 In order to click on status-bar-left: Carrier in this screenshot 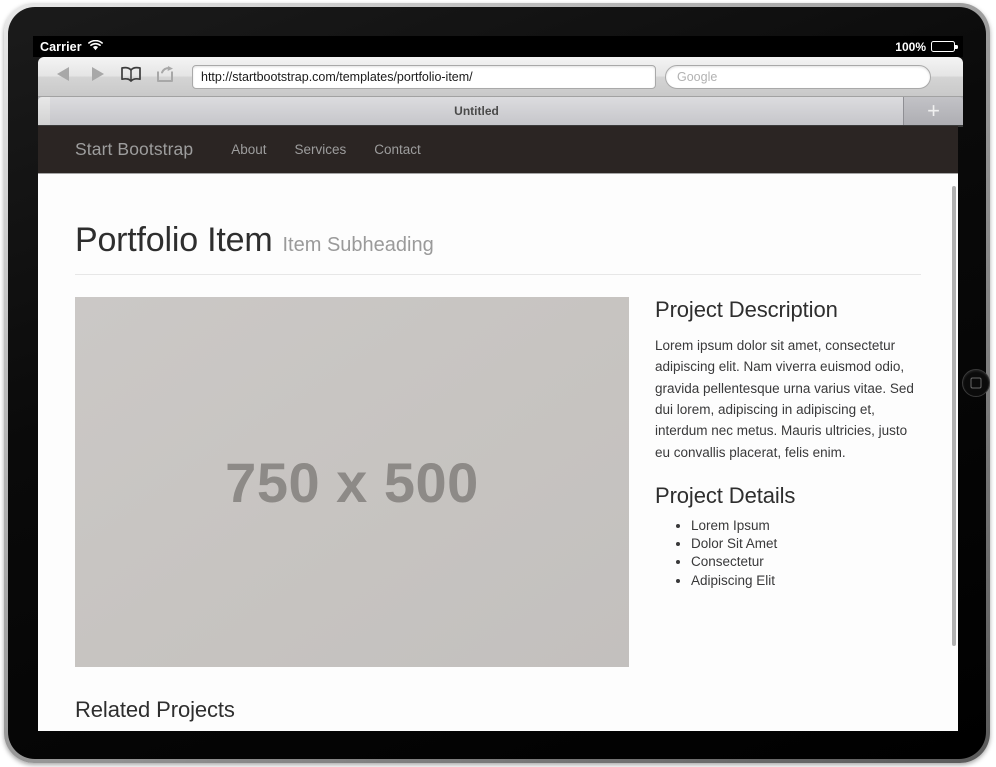, I will do `click(71, 46)`.